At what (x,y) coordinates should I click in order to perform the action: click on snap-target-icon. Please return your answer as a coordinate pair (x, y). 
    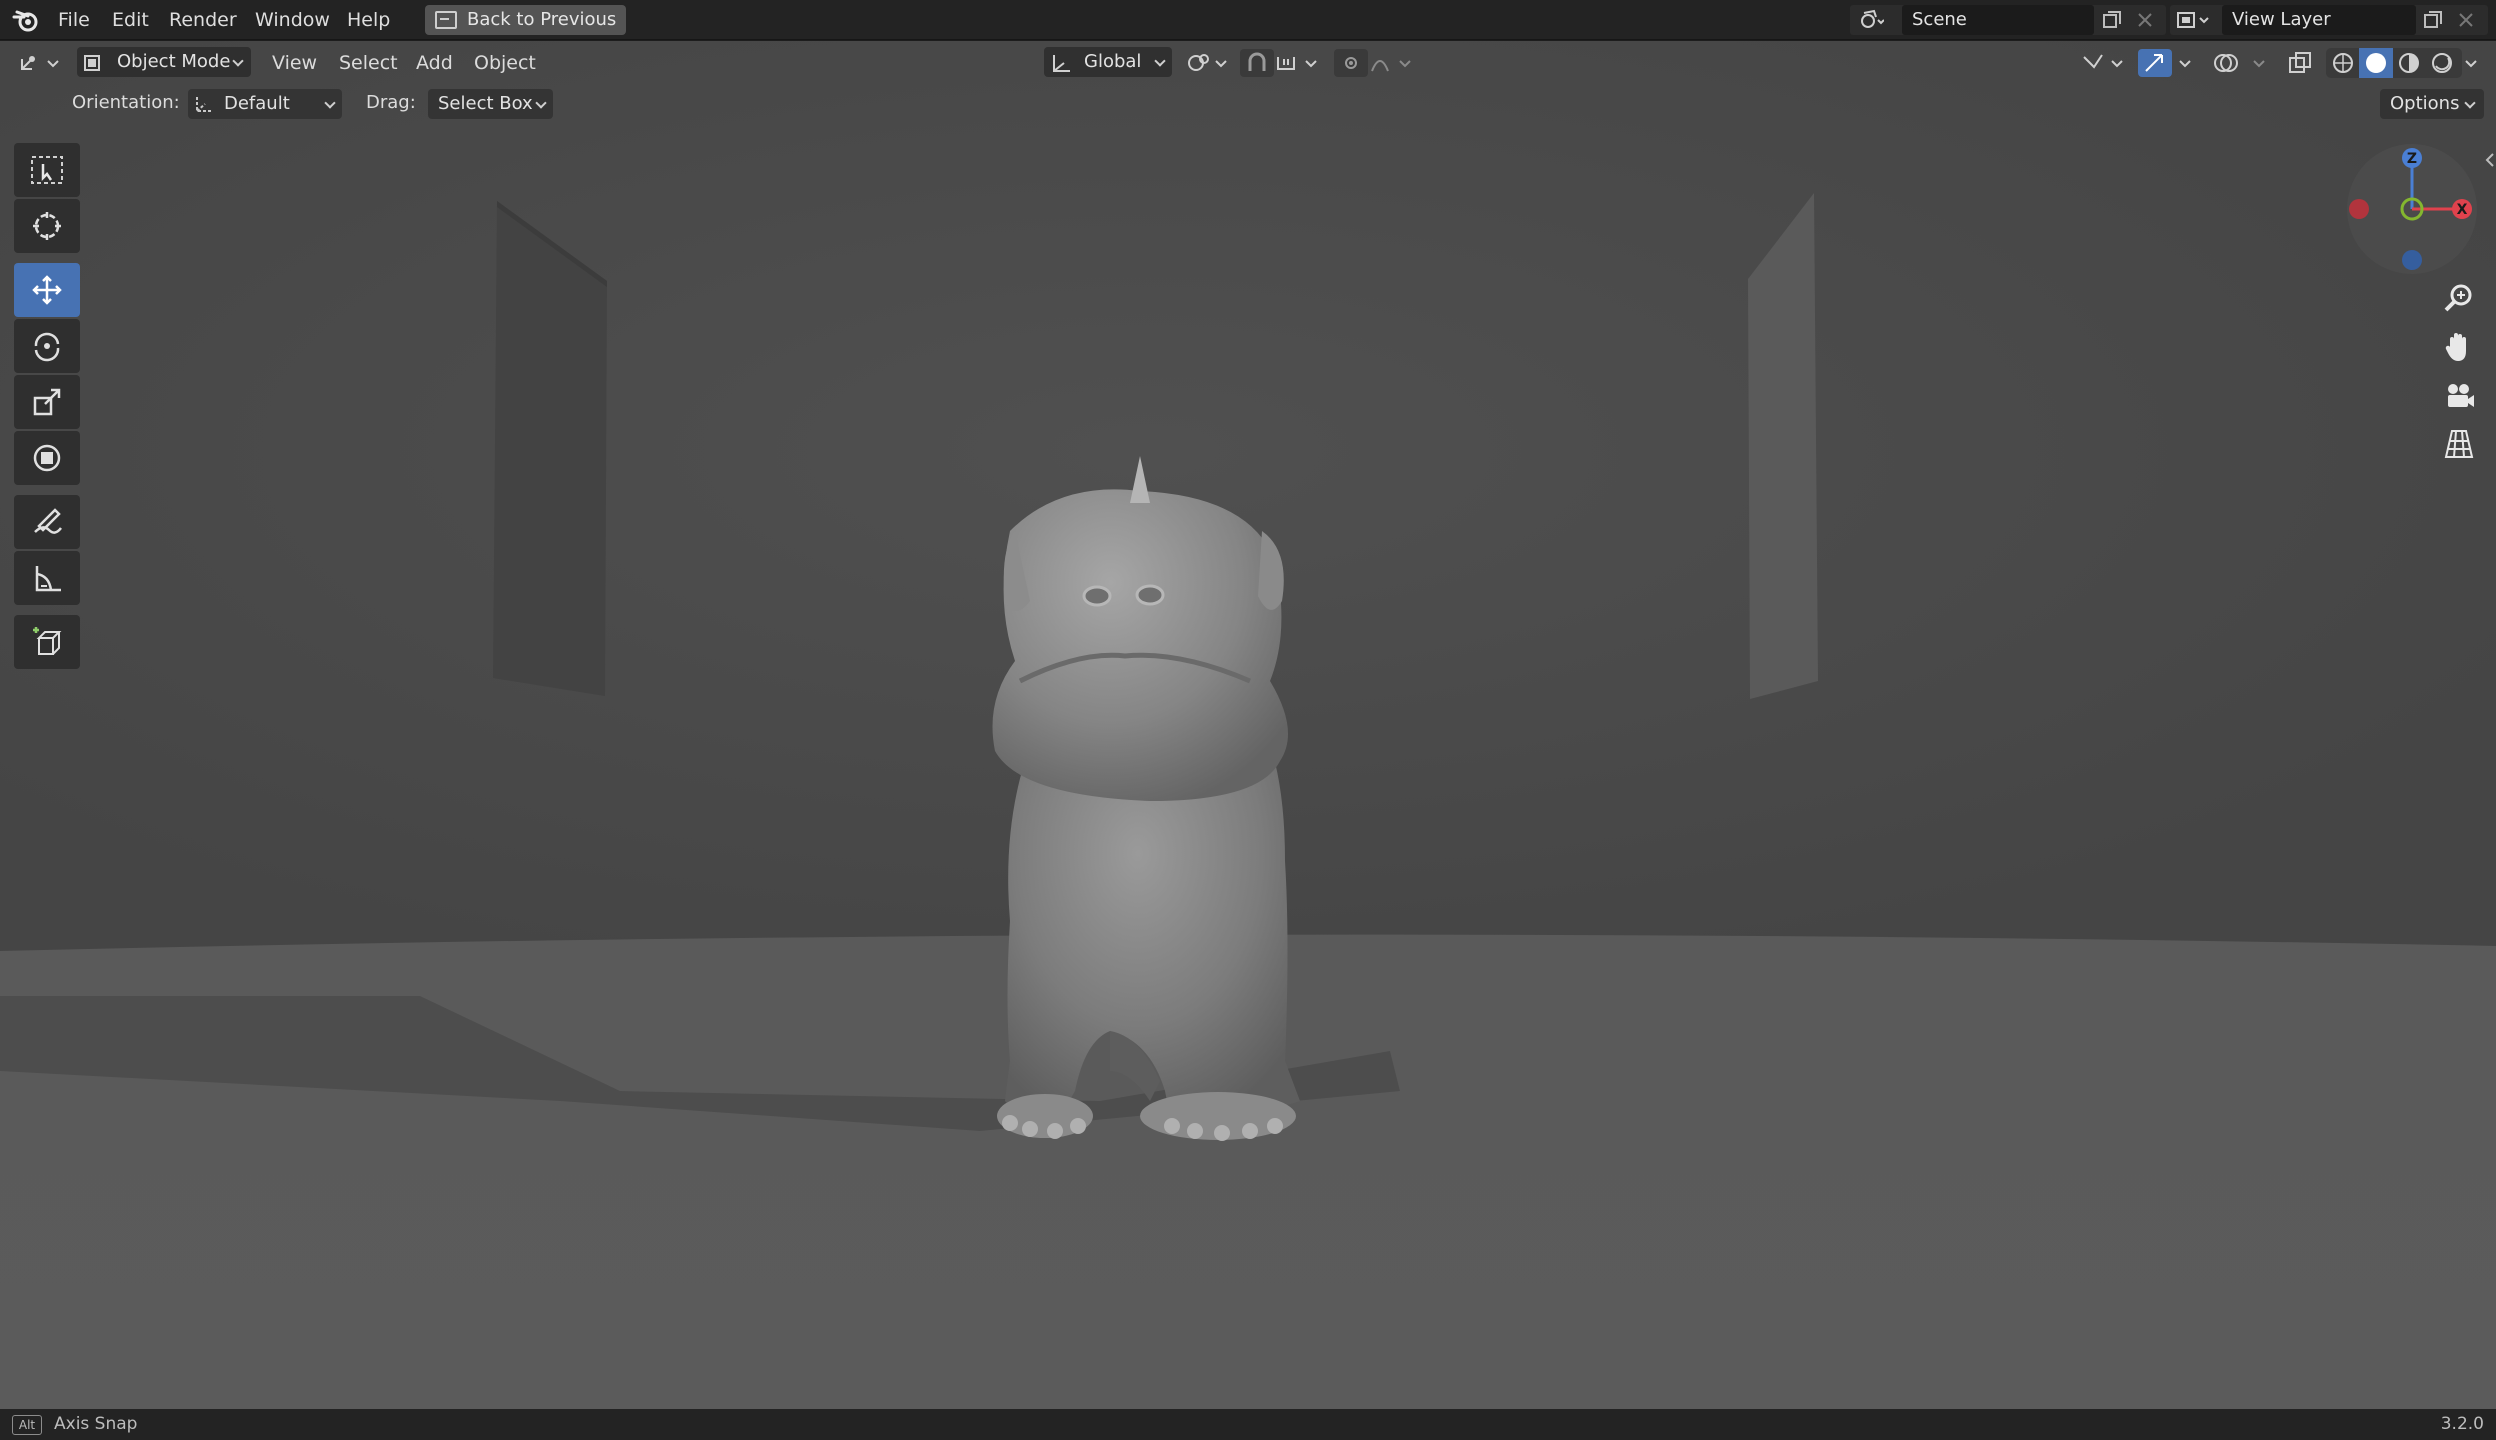
    Looking at the image, I should click on (1299, 63).